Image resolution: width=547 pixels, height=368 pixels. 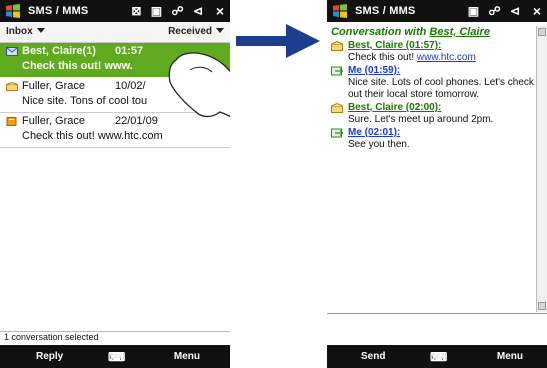 I want to click on compose-input, so click(x=437, y=328).